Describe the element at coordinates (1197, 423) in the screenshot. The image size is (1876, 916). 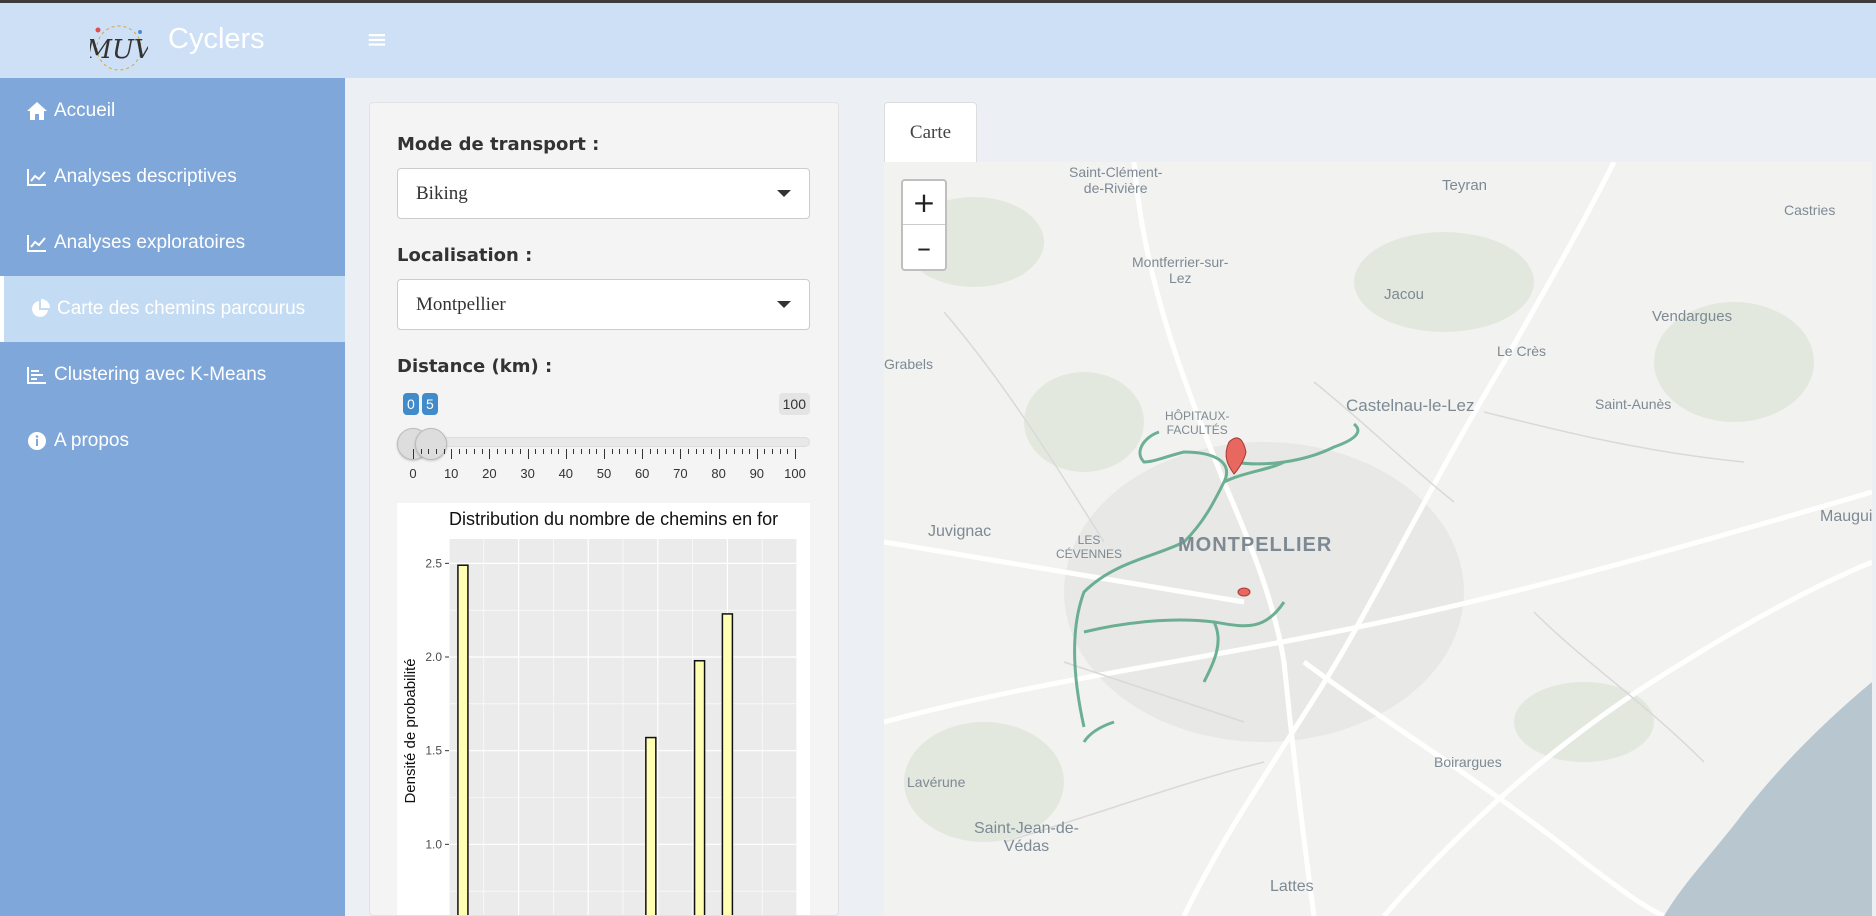
I see `map-label: HÔPITAUX- FACULTÉS` at that location.